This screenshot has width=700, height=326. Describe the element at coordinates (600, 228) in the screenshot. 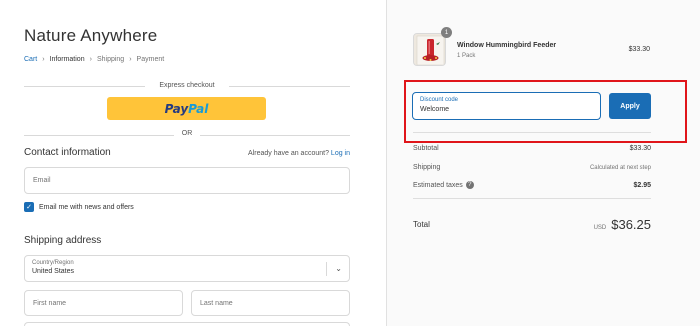

I see `currency-code: USD` at that location.